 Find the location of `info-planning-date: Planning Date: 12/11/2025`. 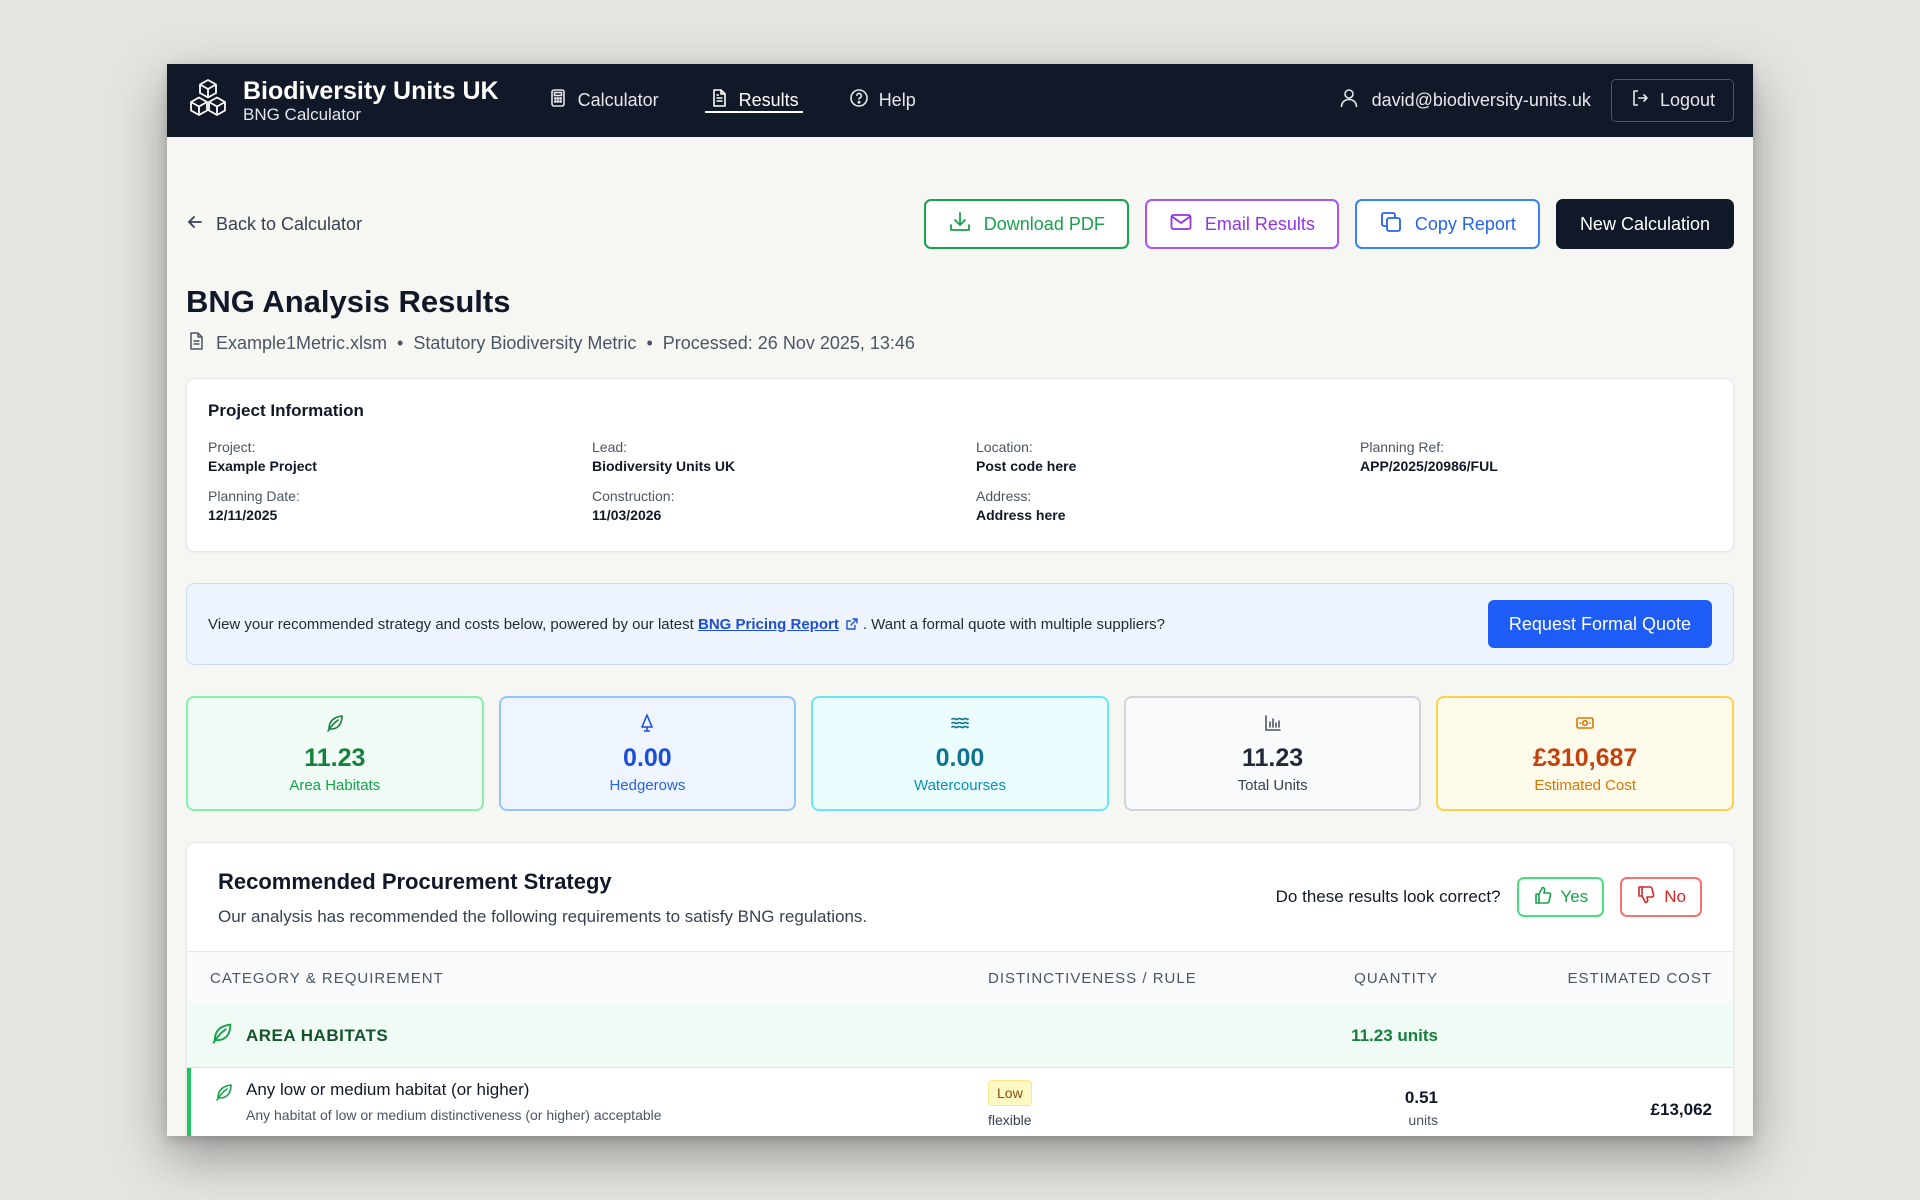

info-planning-date: Planning Date: 12/11/2025 is located at coordinates (400, 505).